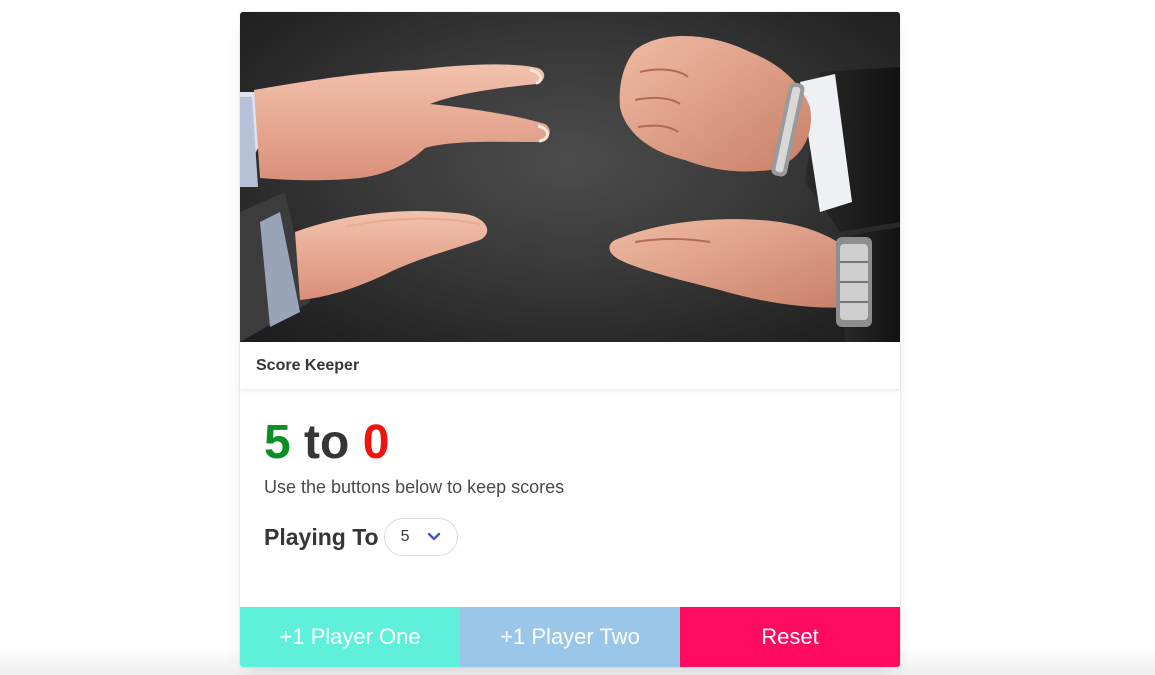 This screenshot has height=675, width=1155. Describe the element at coordinates (433, 536) in the screenshot. I see `chevron-down-icon` at that location.